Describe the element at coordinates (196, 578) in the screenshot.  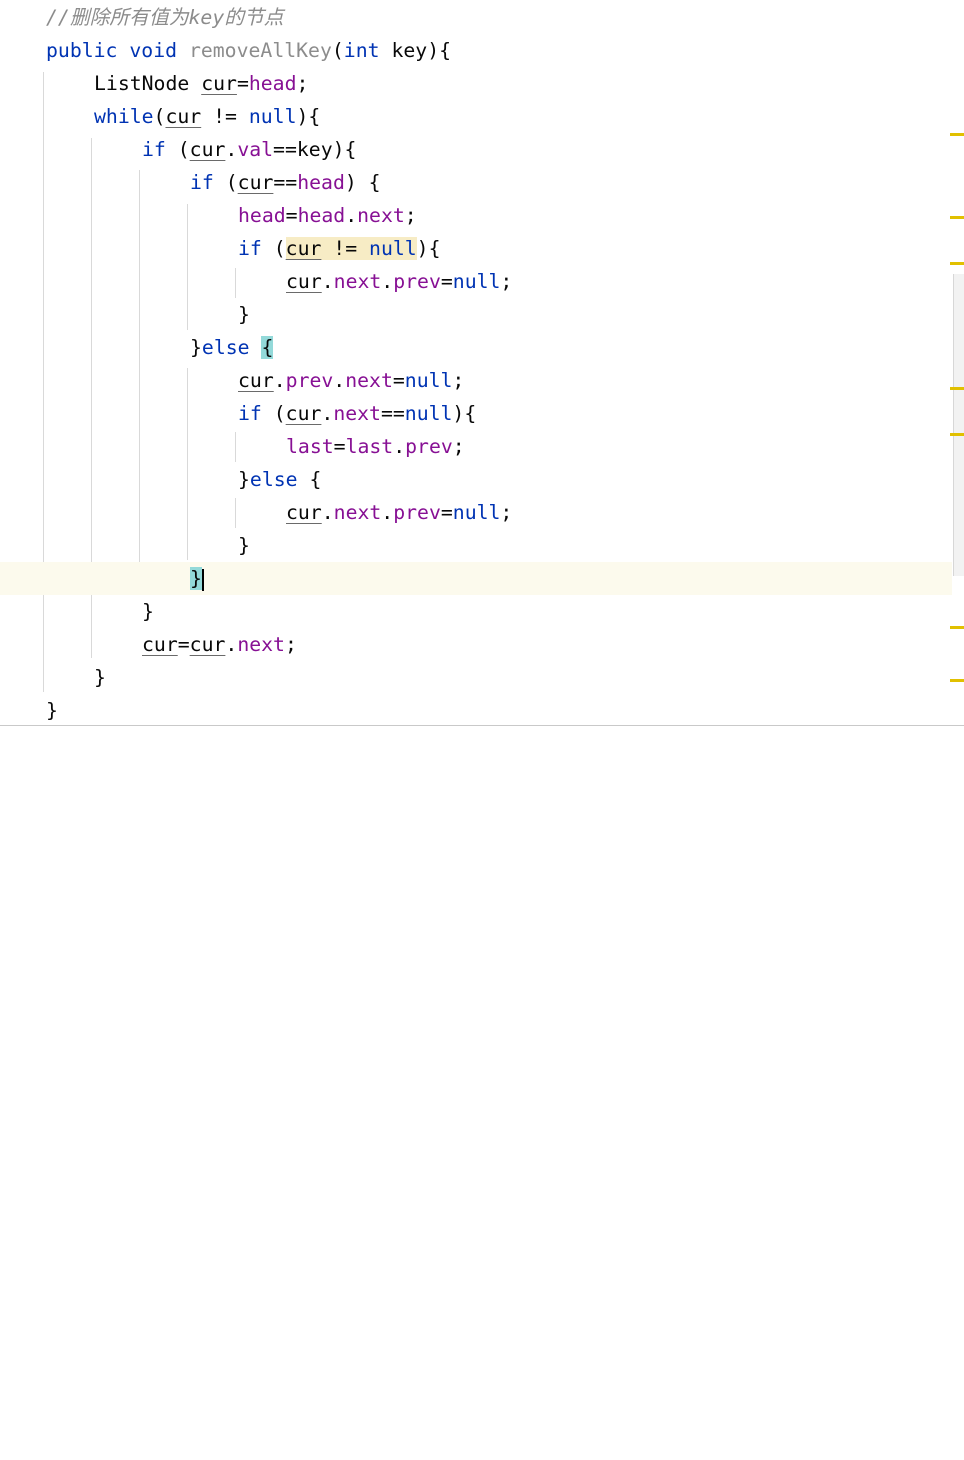
I see `matched-brace: }` at that location.